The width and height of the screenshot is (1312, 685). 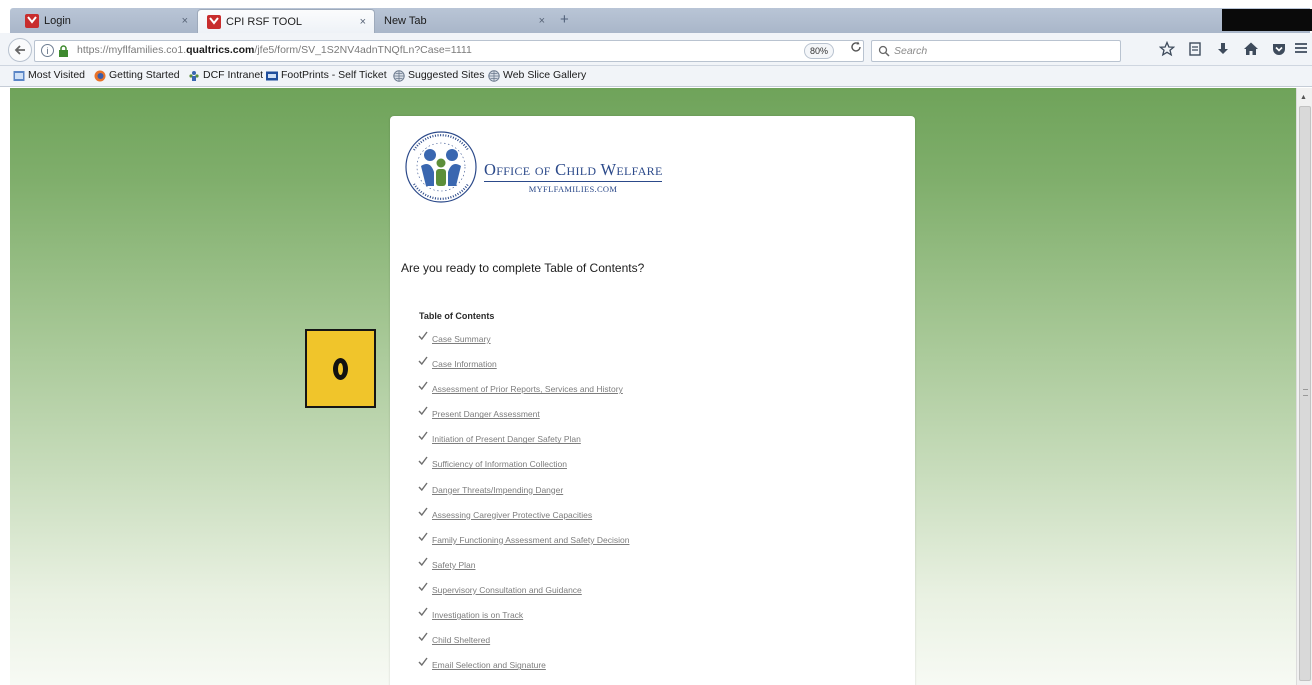 What do you see at coordinates (233, 75) in the screenshot?
I see `bookmark-label: DCF Intranet` at bounding box center [233, 75].